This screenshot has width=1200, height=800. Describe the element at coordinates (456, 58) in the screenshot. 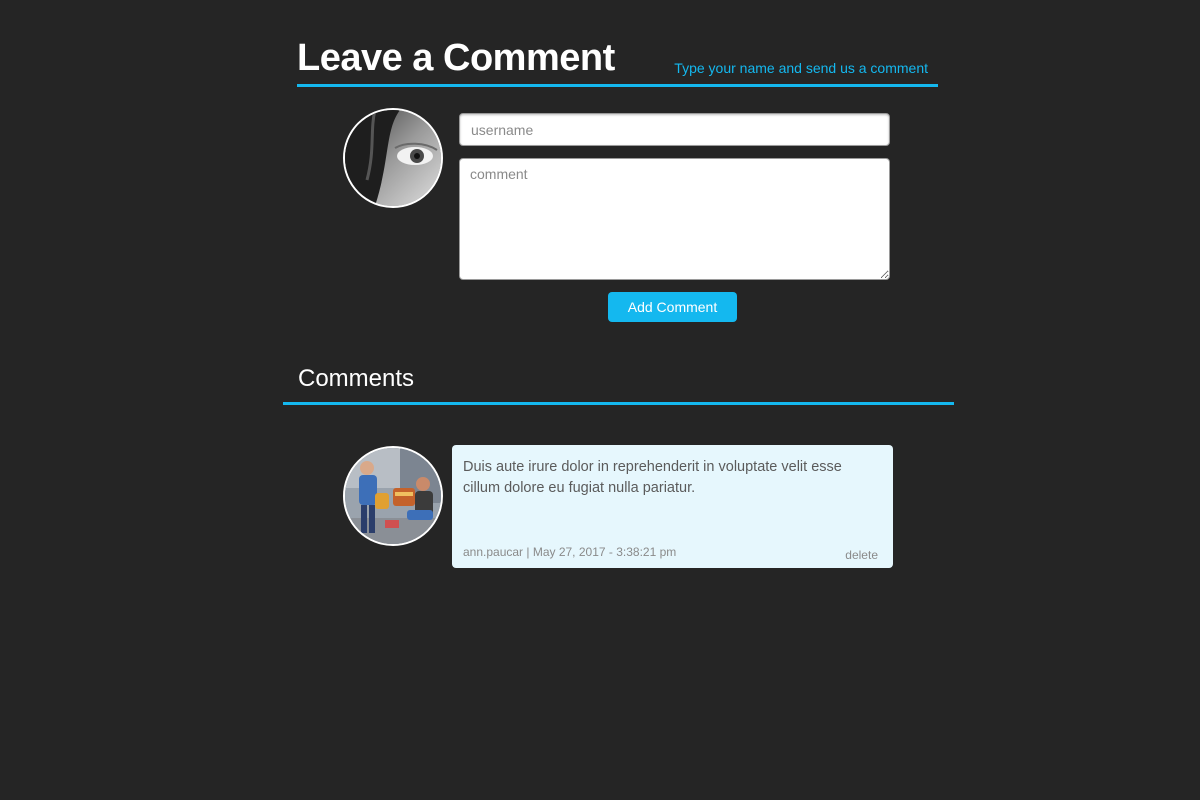

I see `page-title: Leave a Comment` at that location.